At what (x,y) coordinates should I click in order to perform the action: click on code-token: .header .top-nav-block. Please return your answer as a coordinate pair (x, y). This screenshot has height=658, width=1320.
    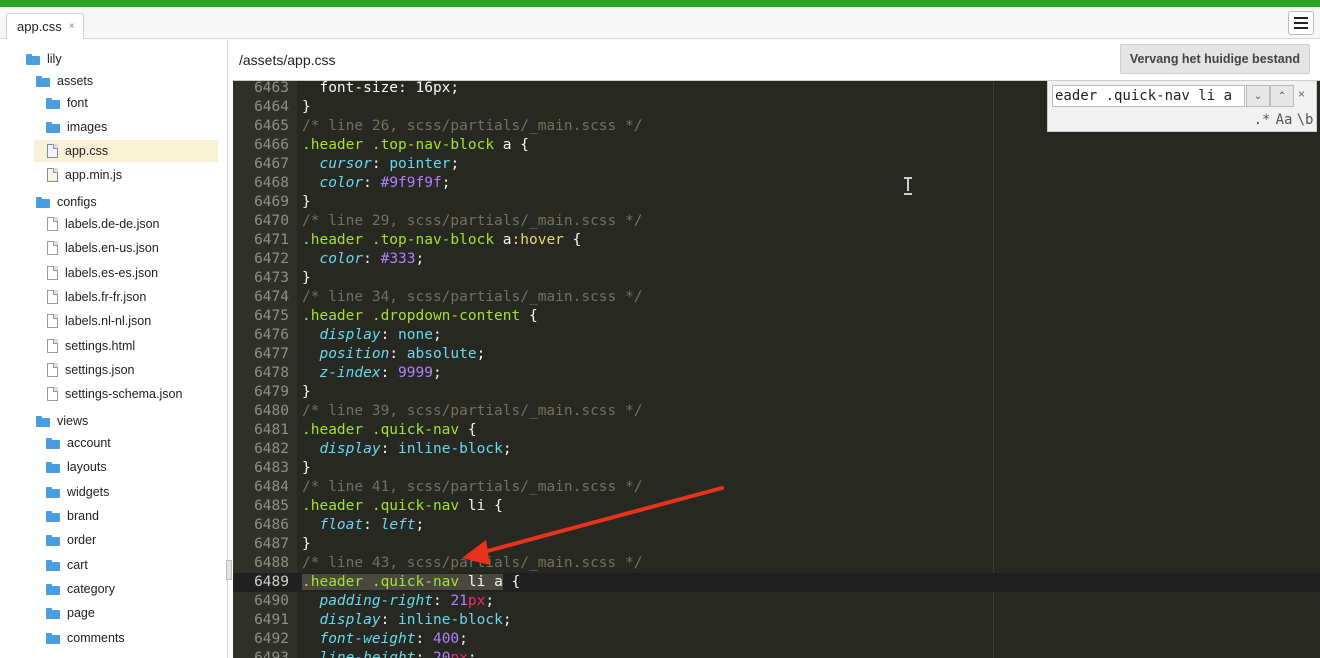
    Looking at the image, I should click on (402, 145).